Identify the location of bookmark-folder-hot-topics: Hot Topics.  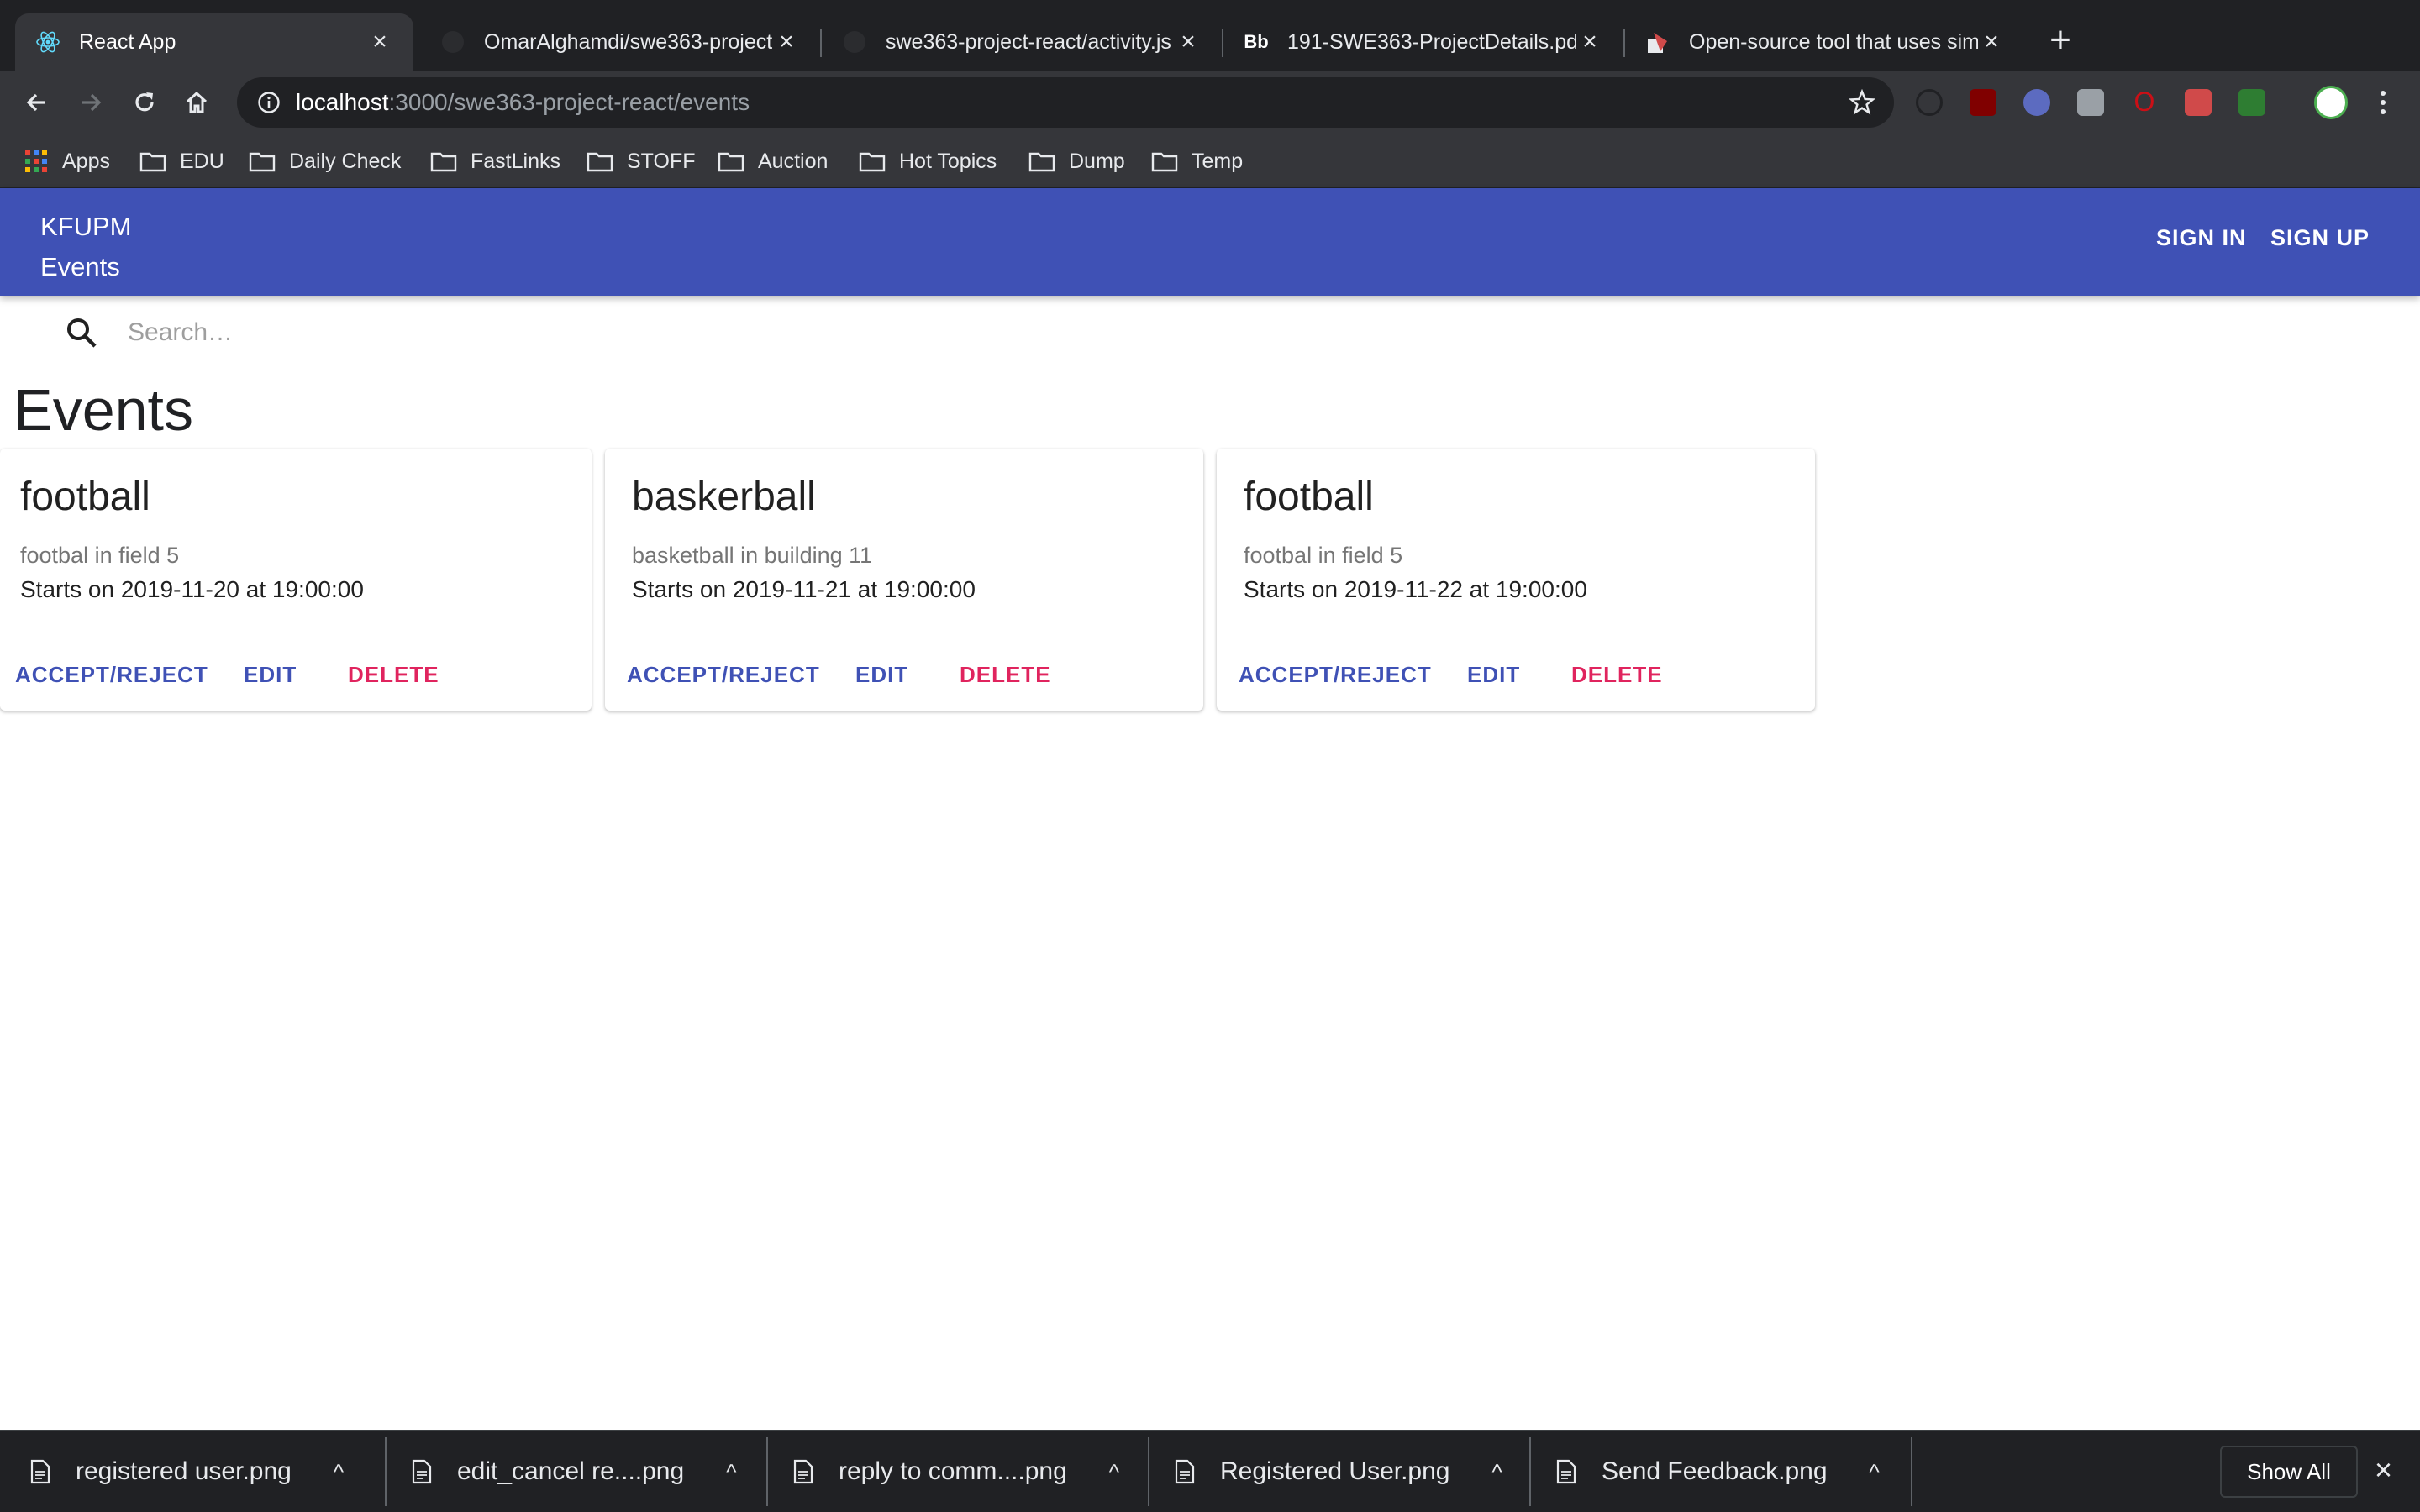
(928, 161).